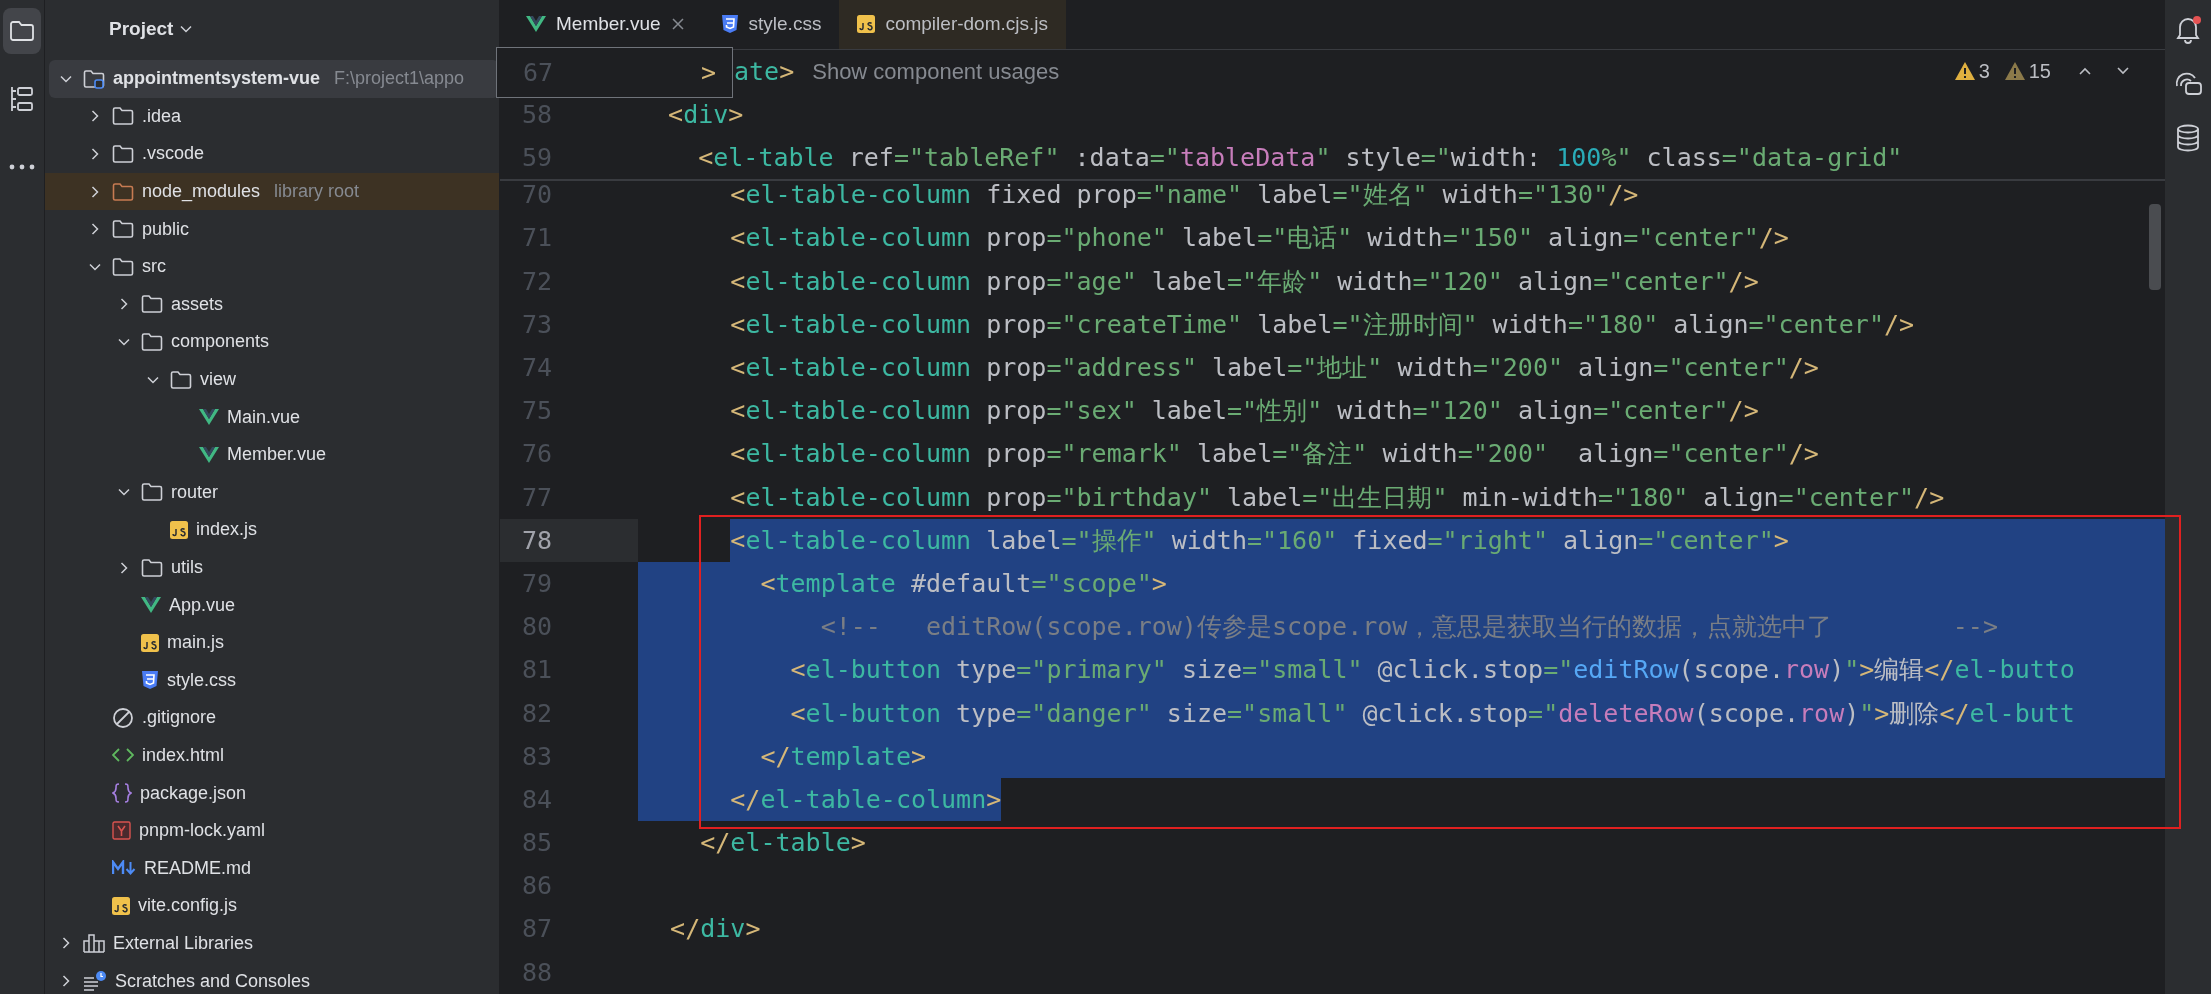 The image size is (2211, 994). Describe the element at coordinates (272, 906) in the screenshot. I see `tree-item: vite.config.js` at that location.